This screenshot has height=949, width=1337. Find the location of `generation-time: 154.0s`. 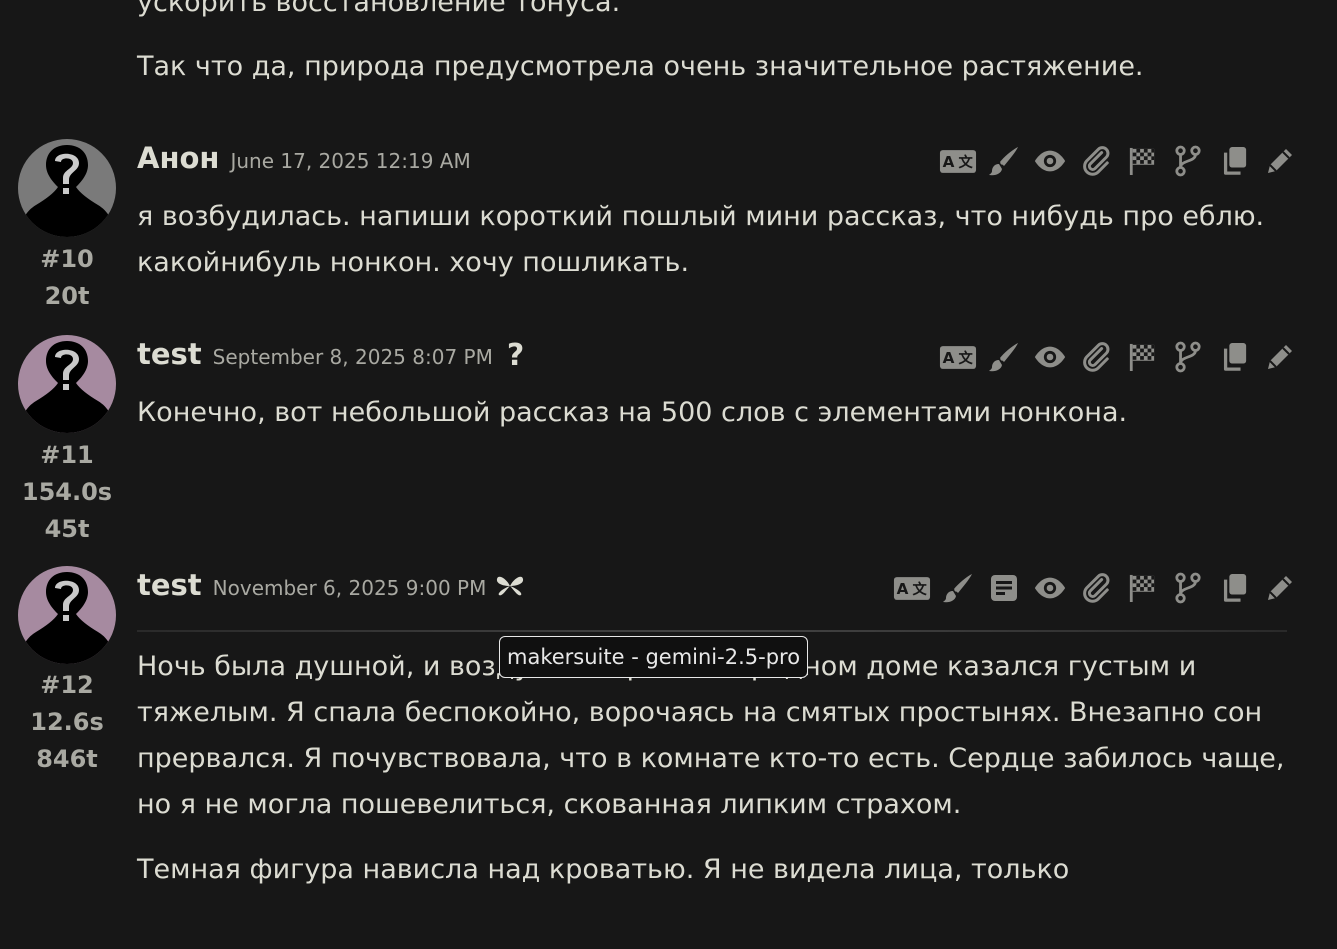

generation-time: 154.0s is located at coordinates (67, 492).